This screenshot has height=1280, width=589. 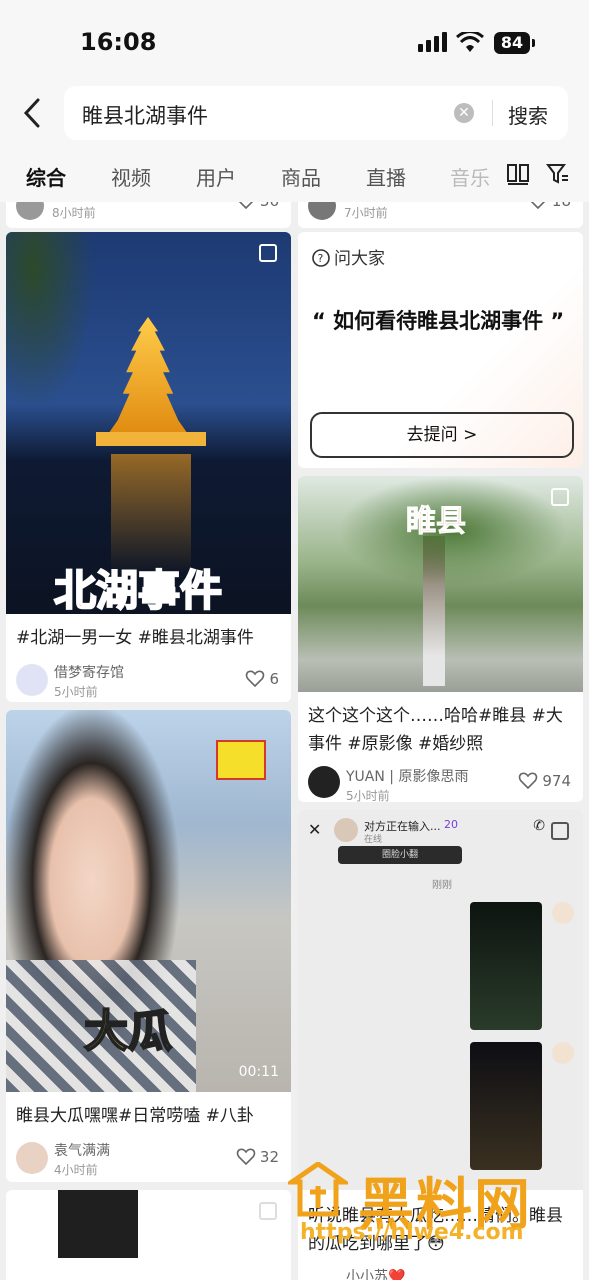 What do you see at coordinates (436, 522) in the screenshot?
I see `thumbnail-title: 睢县` at bounding box center [436, 522].